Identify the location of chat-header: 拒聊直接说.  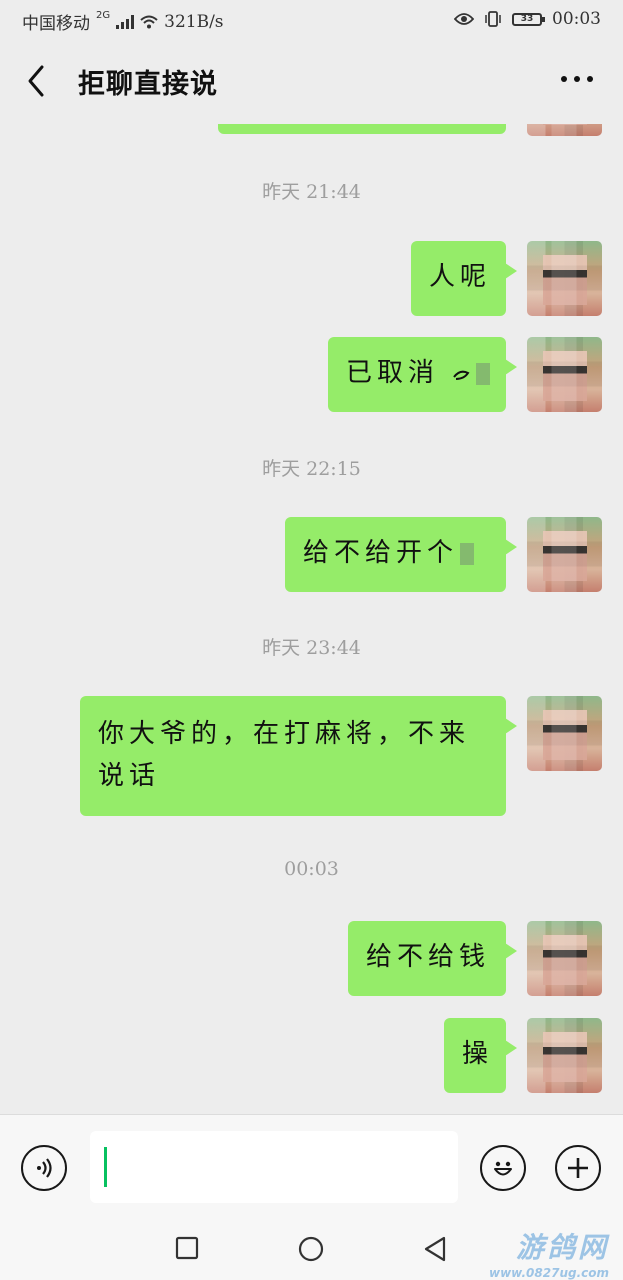
(311, 81).